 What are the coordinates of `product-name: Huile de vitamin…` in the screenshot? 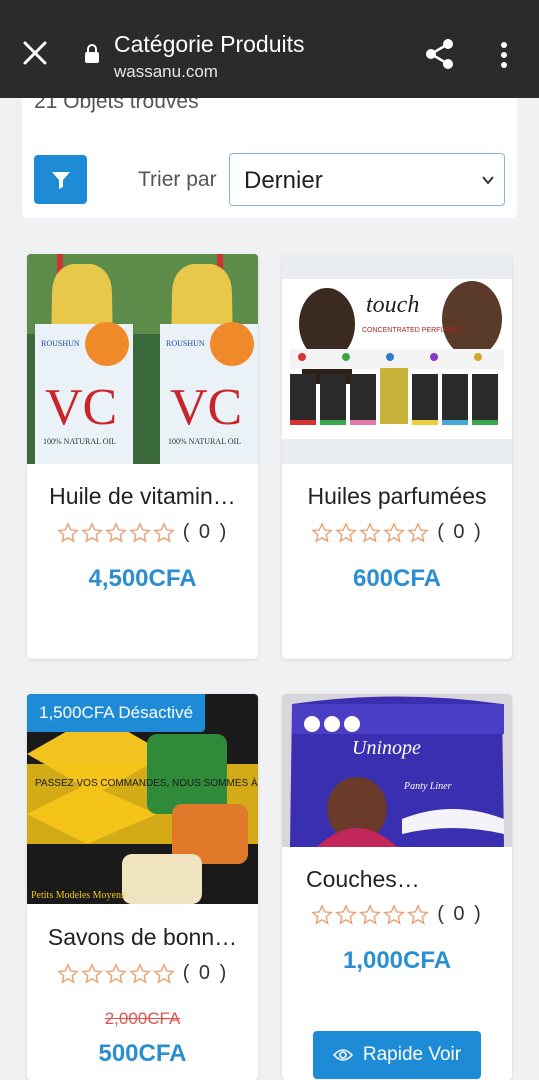 It's located at (142, 496).